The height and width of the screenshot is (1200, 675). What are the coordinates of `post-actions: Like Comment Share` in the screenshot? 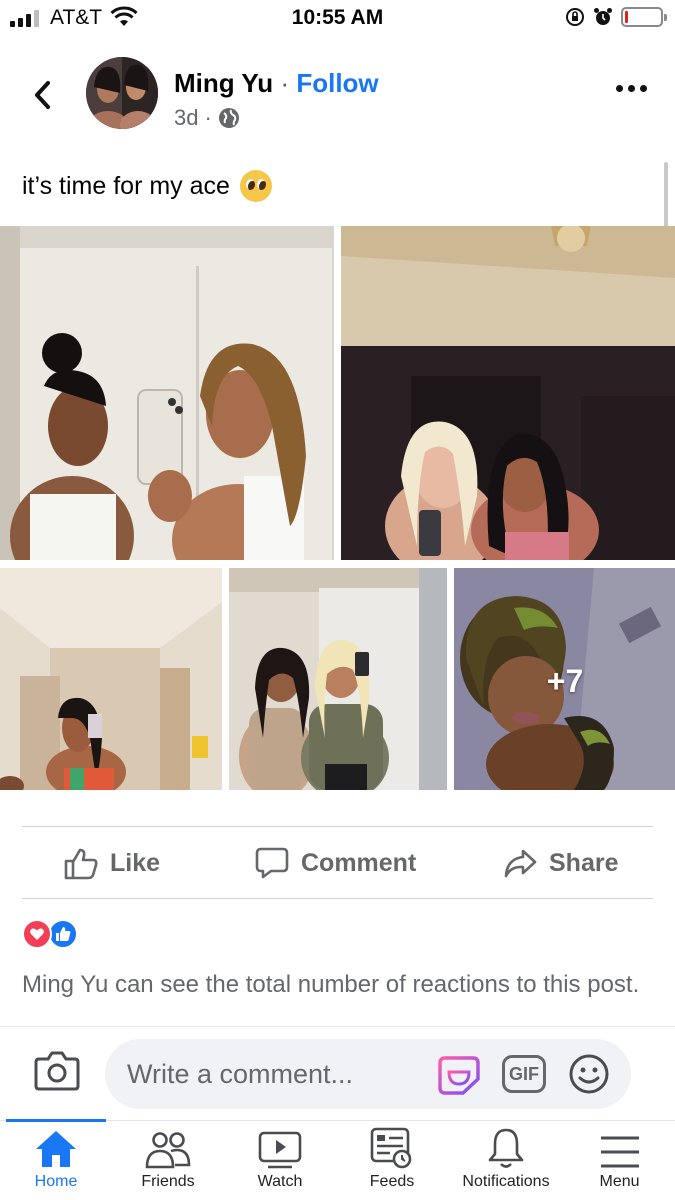 It's located at (337, 863).